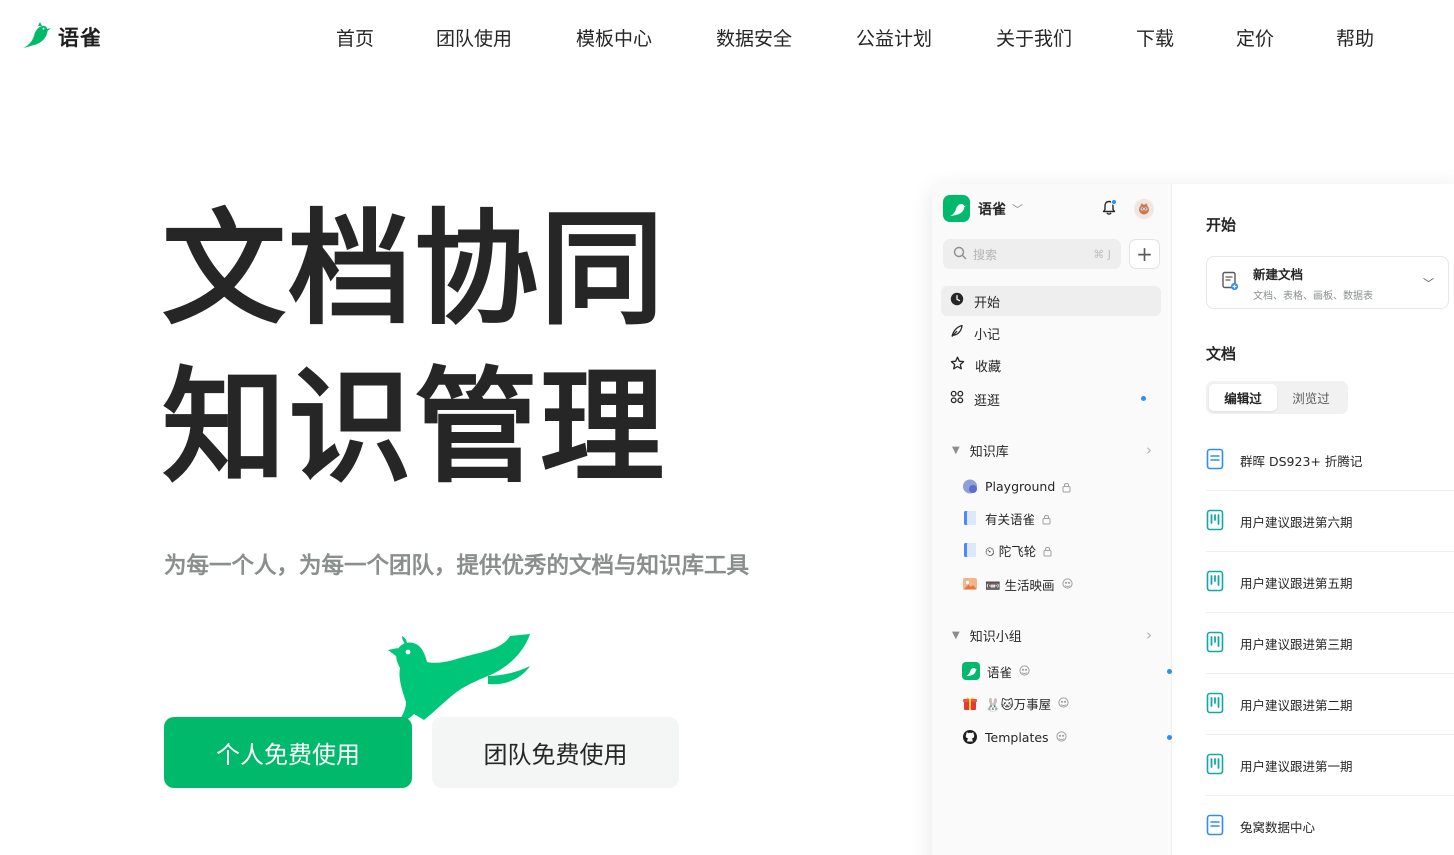  I want to click on add-button: +, so click(1144, 254).